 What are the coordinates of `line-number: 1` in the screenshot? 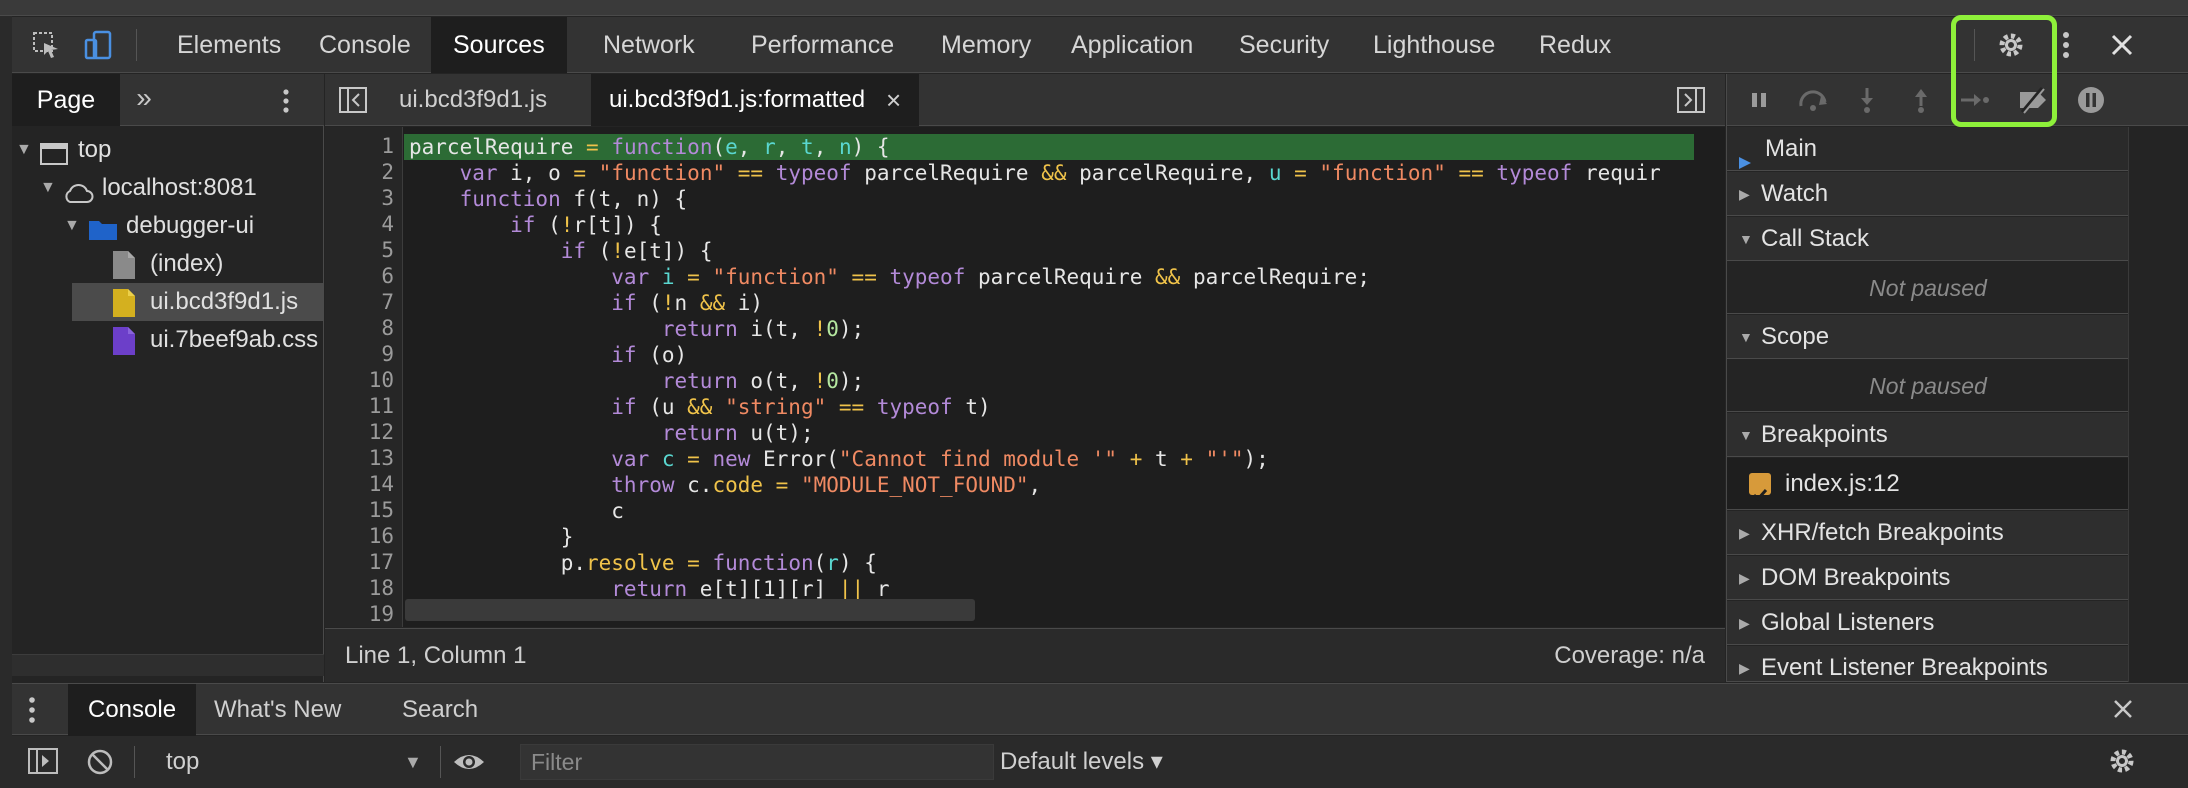 It's located at (359, 146).